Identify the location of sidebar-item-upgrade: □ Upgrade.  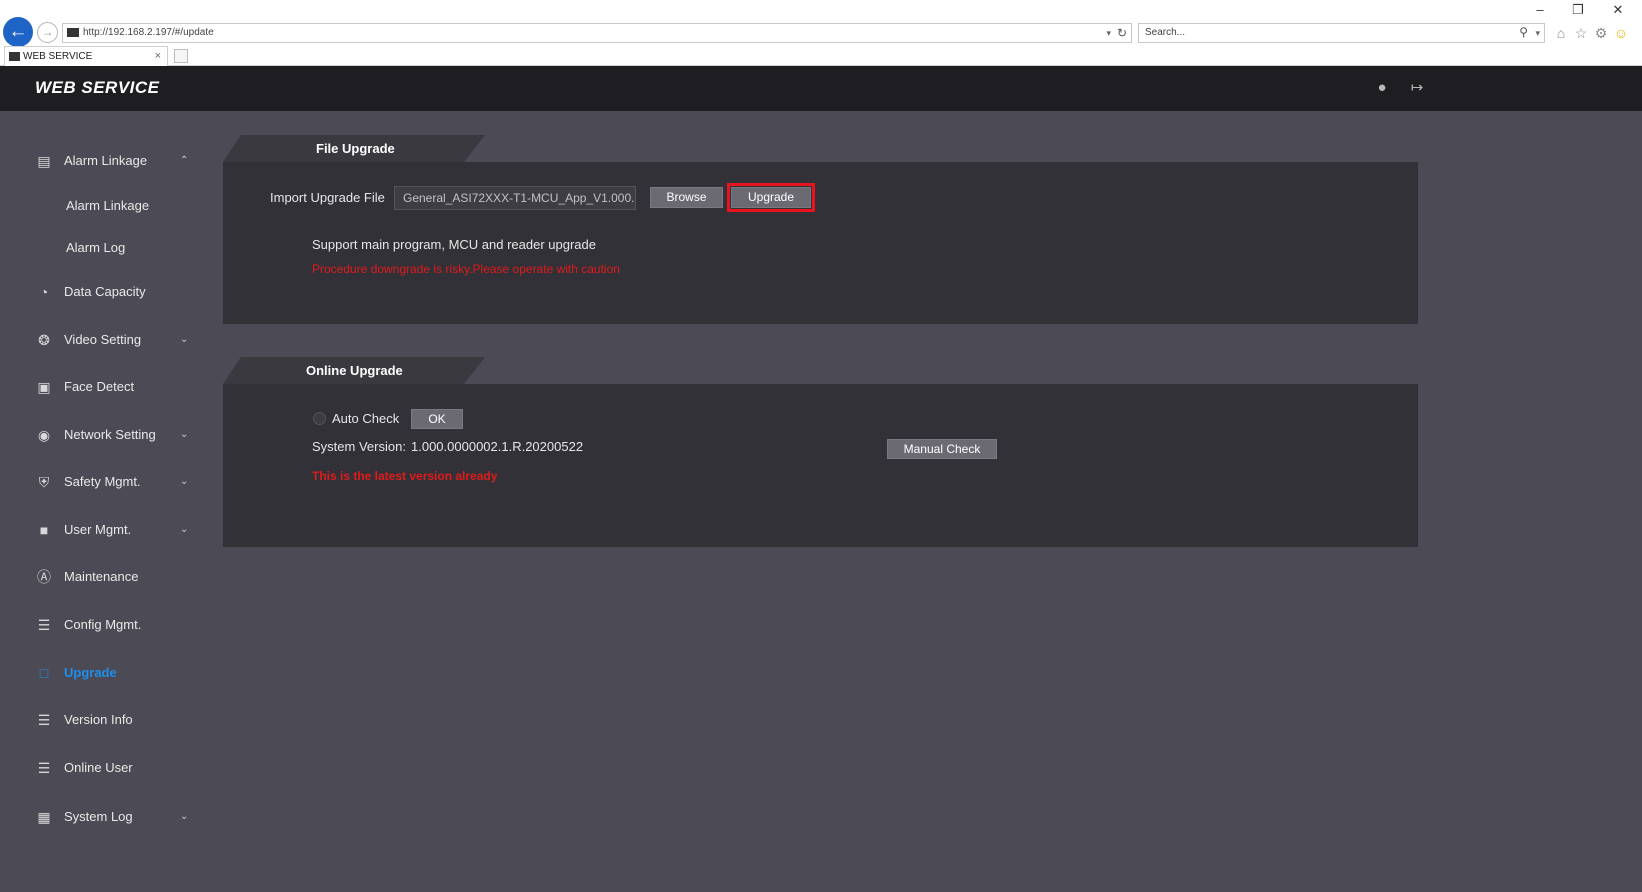
(105, 673).